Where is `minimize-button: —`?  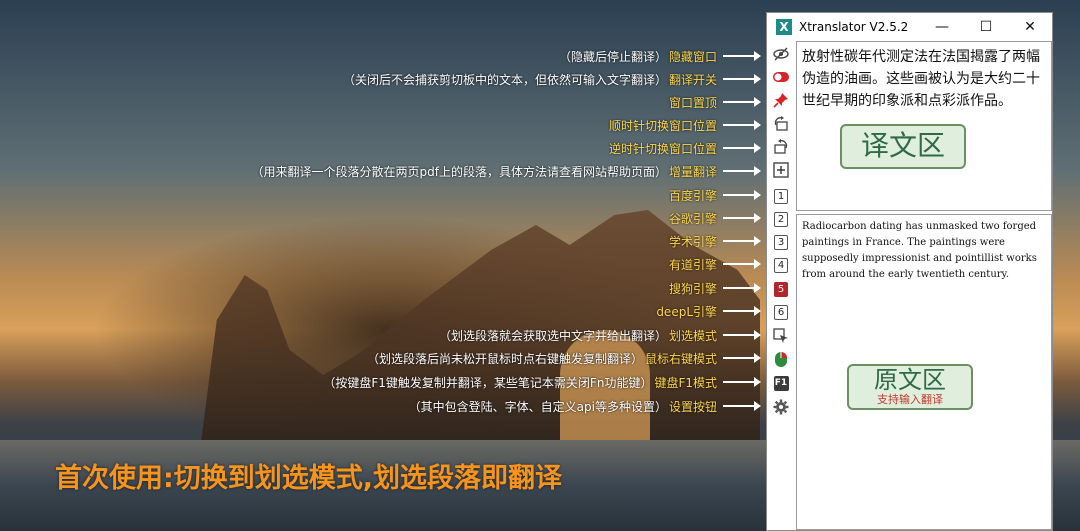 minimize-button: — is located at coordinates (942, 27).